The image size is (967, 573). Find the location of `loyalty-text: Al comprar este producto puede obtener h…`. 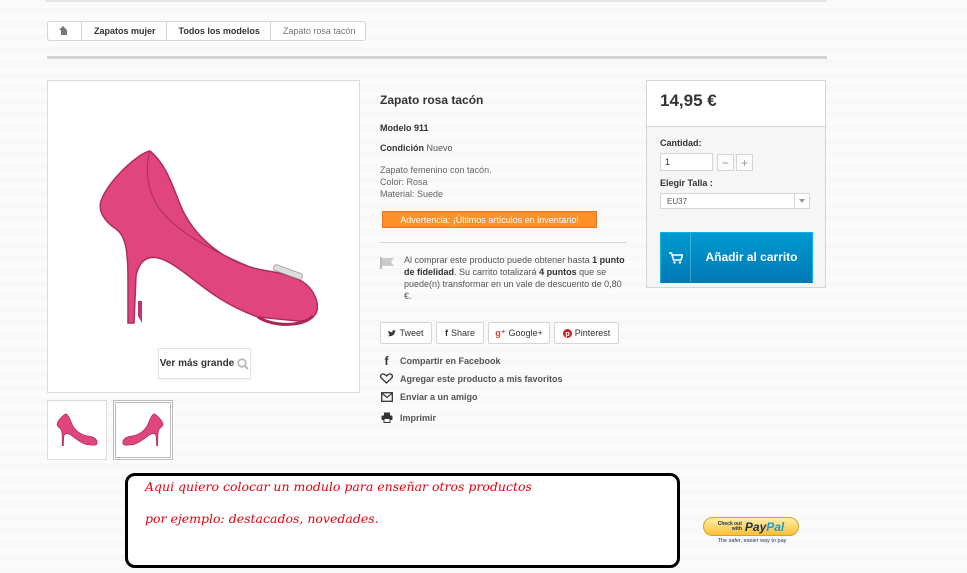

loyalty-text: Al comprar este producto puede obtener h… is located at coordinates (515, 278).